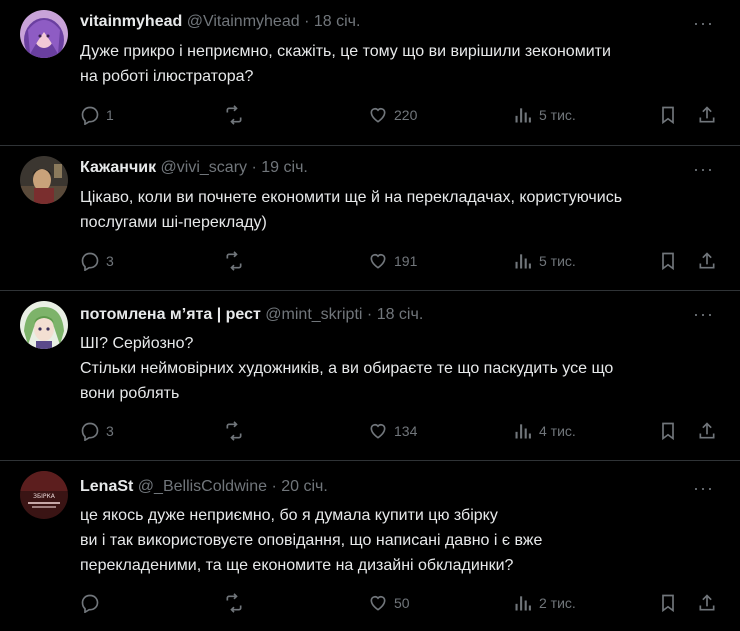 The image size is (740, 631). Describe the element at coordinates (313, 314) in the screenshot. I see `user-handle: @mint_skripti` at that location.